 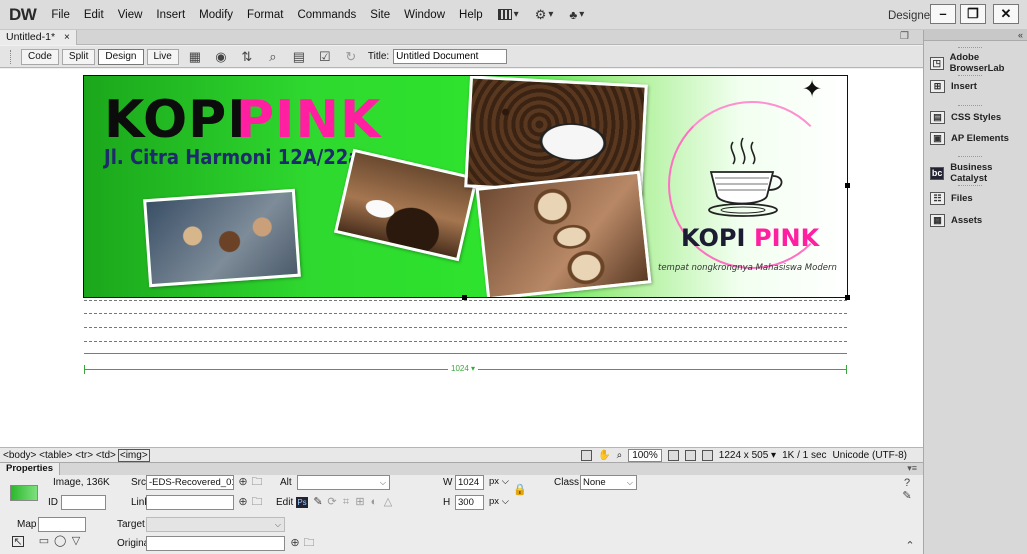 I want to click on height-input: 300, so click(x=469, y=502).